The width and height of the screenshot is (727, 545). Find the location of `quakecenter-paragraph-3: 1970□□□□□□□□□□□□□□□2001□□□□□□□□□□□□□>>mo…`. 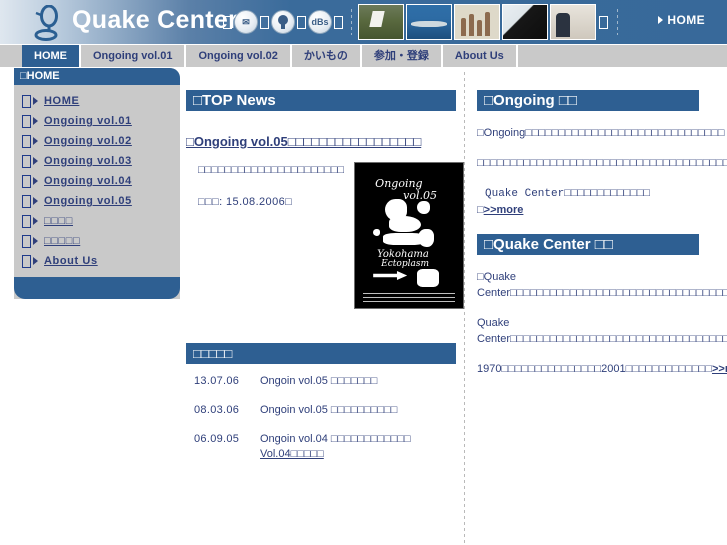

quakecenter-paragraph-3: 1970□□□□□□□□□□□□□□□2001□□□□□□□□□□□□□>>mo… is located at coordinates (602, 369).